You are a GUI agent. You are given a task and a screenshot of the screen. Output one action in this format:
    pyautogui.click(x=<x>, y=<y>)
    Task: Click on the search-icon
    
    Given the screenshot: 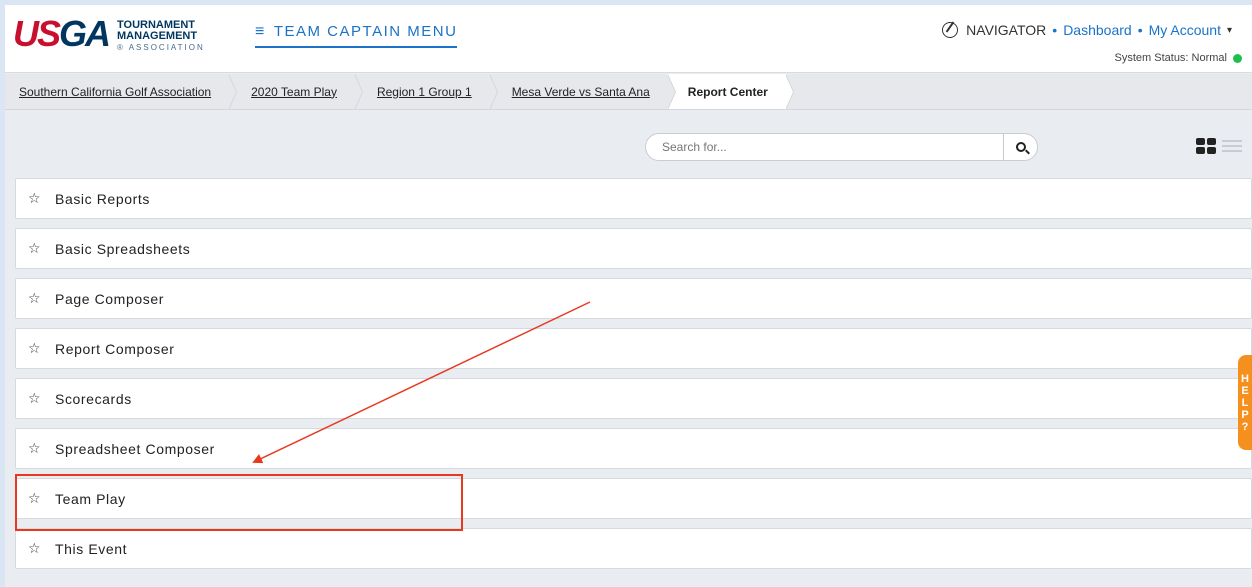 What is the action you would take?
    pyautogui.click(x=1020, y=147)
    